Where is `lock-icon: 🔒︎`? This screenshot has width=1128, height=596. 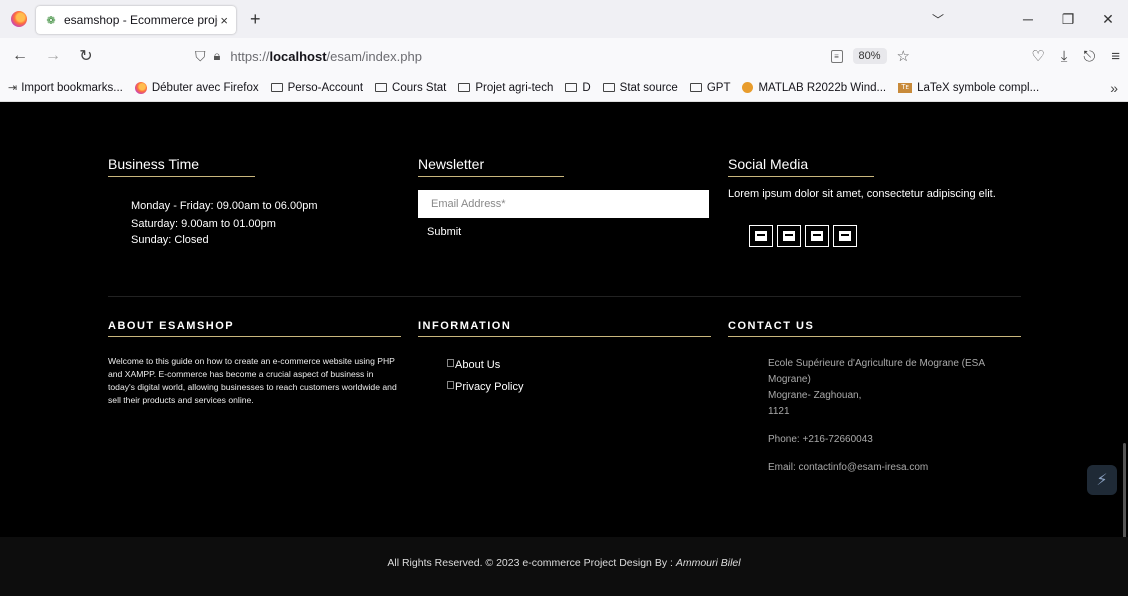
lock-icon: 🔒︎ is located at coordinates (217, 56).